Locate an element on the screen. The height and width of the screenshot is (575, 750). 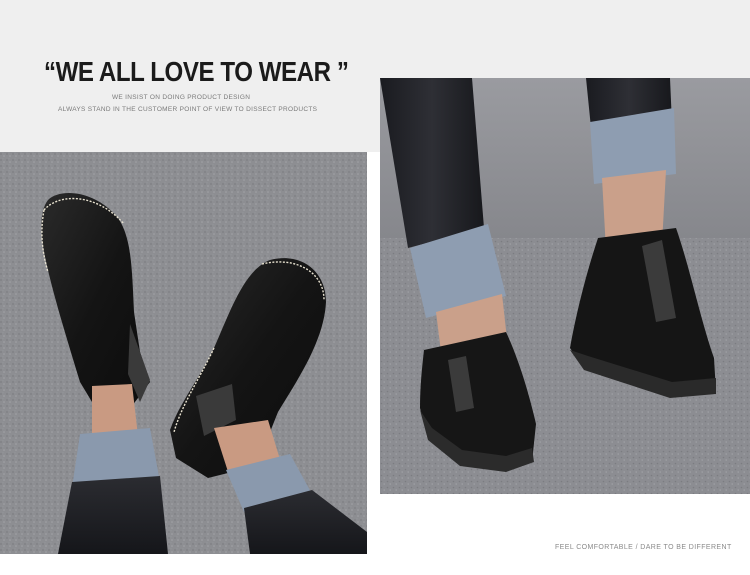
left-jeans is located at coordinates (113, 515).